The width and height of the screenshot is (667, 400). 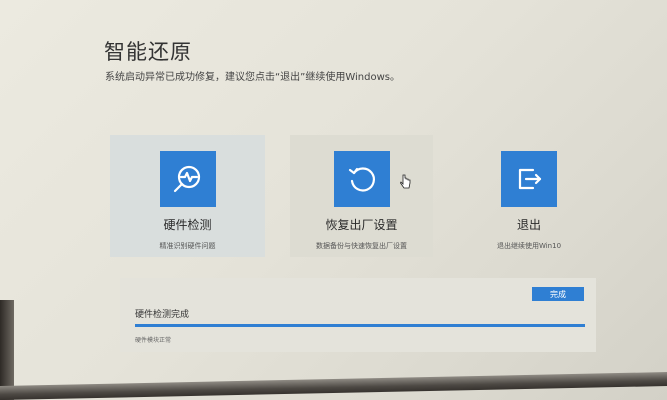 What do you see at coordinates (405, 181) in the screenshot?
I see `hand-cursor-icon` at bounding box center [405, 181].